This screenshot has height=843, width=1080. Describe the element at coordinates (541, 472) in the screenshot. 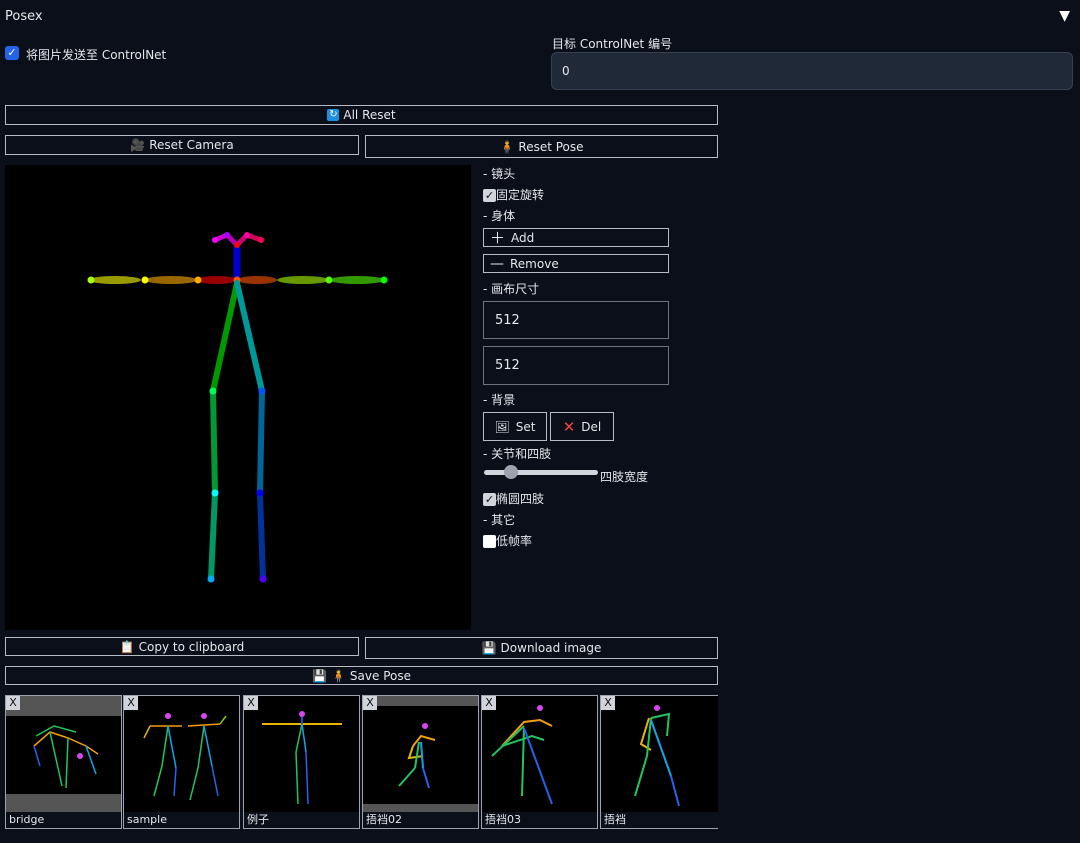

I see `limb-width-slider` at that location.